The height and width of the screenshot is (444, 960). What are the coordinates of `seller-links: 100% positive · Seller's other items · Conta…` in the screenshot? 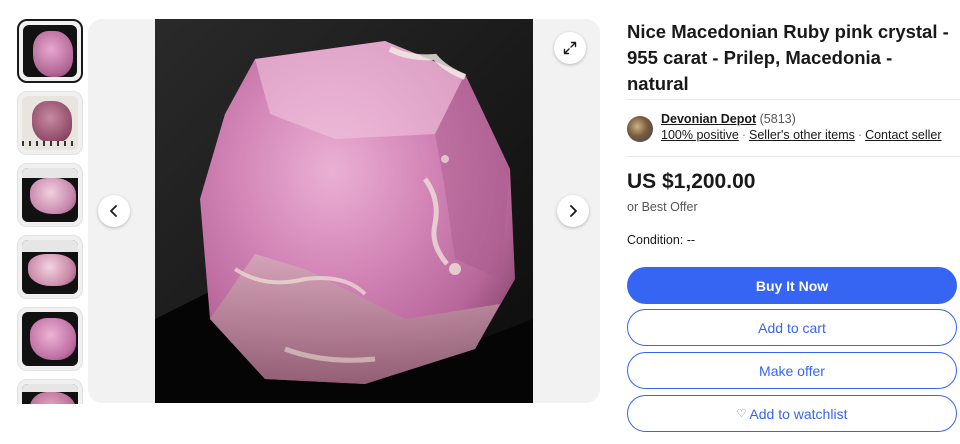 It's located at (801, 135).